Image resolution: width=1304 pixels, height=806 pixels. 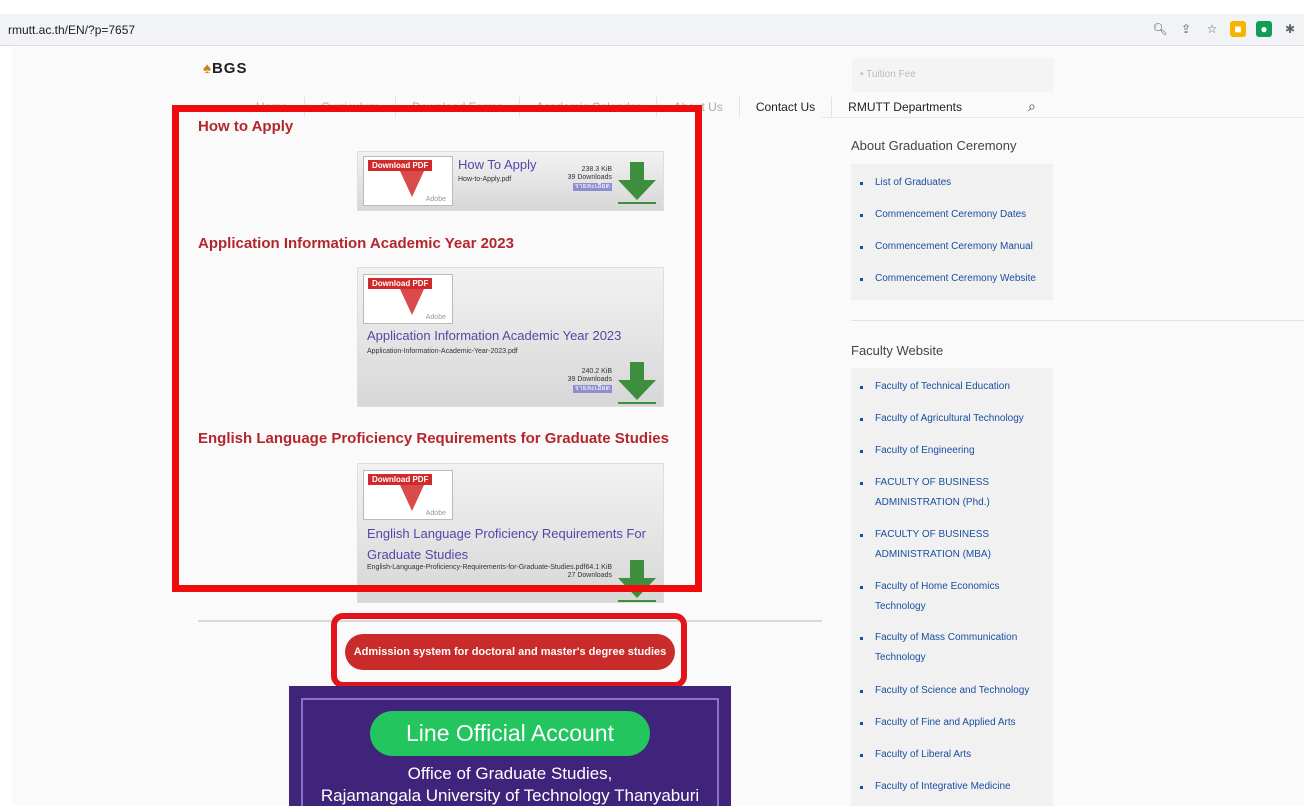 I want to click on sidebar-item-liberal-arts: Faculty of Liberal Arts, so click(x=915, y=755).